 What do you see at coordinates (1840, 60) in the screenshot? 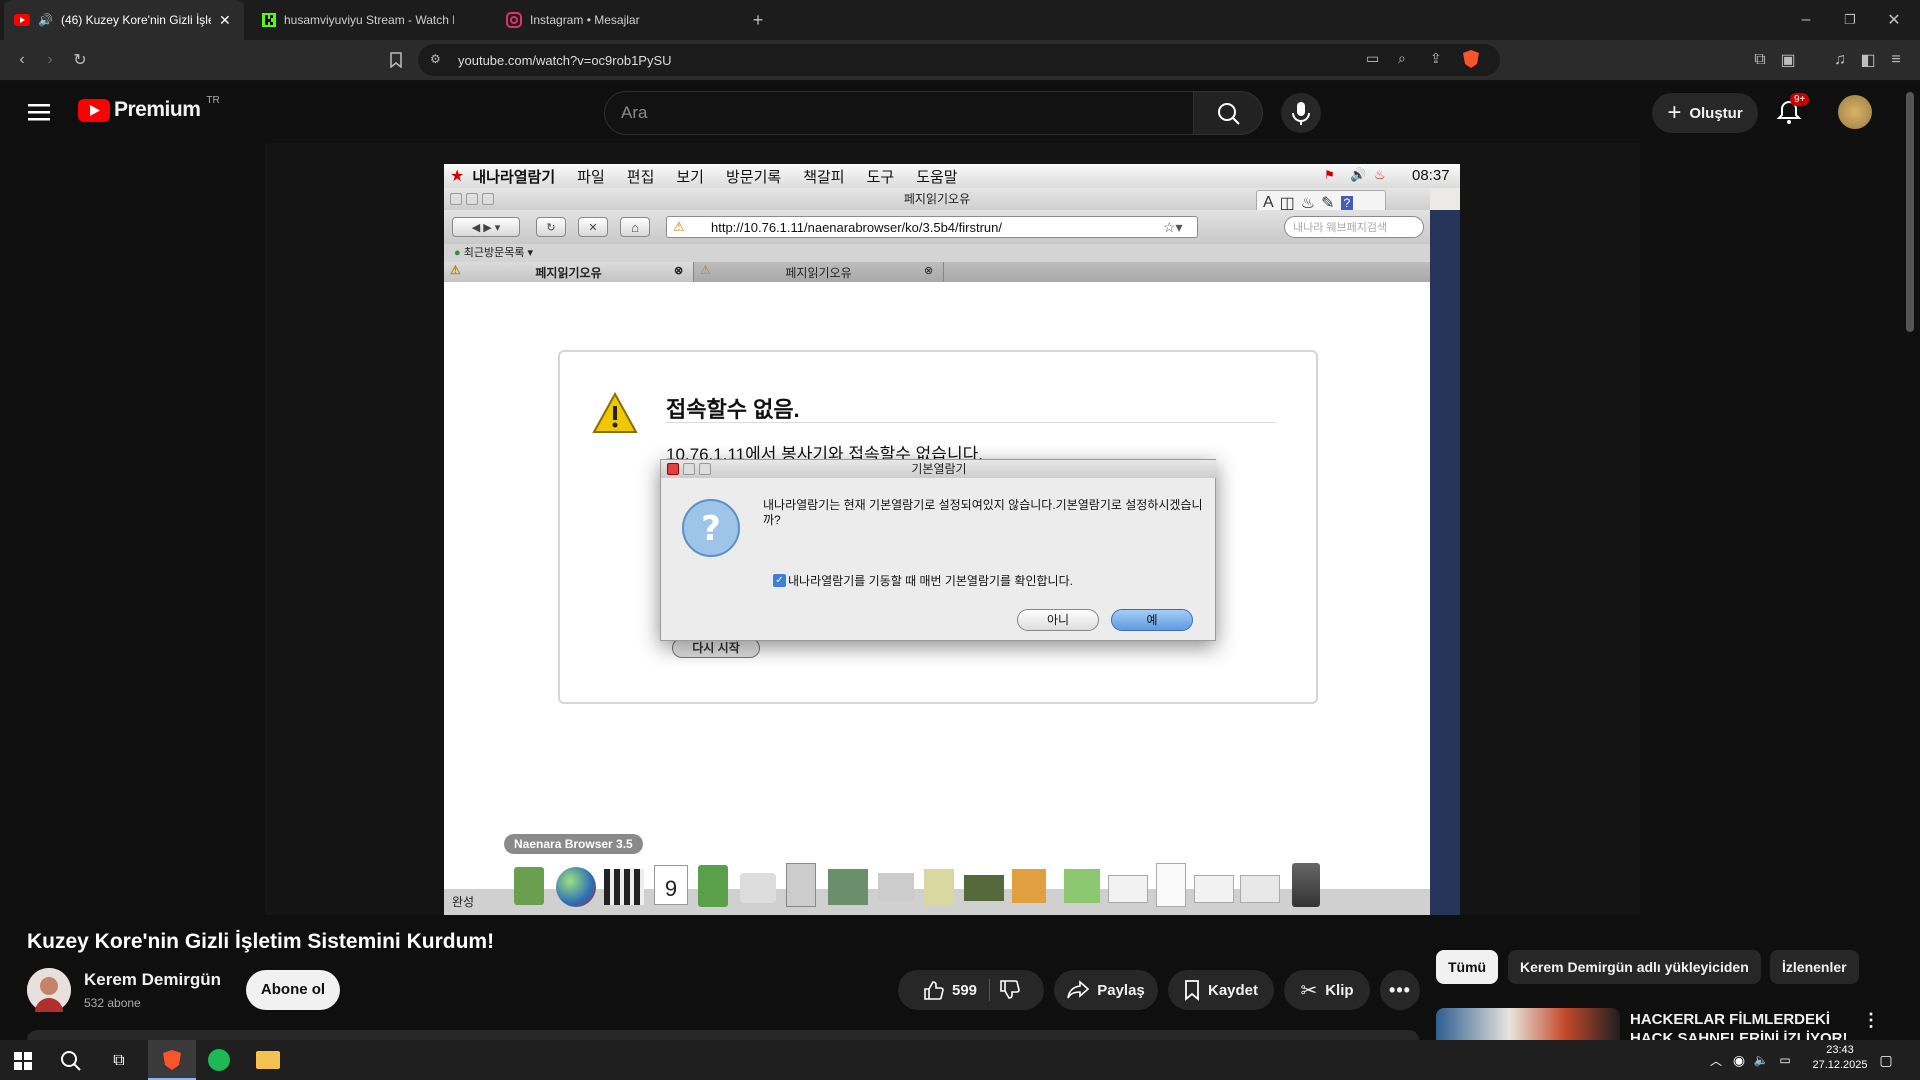
I see `media-icon: ♫` at bounding box center [1840, 60].